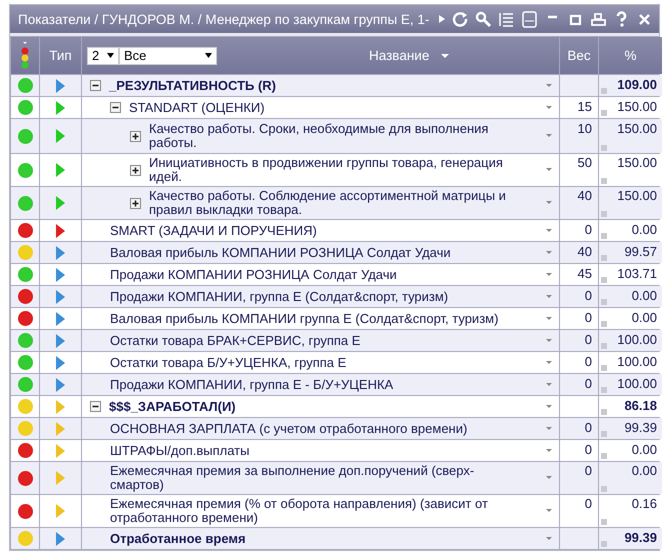 The width and height of the screenshot is (669, 559). What do you see at coordinates (289, 429) in the screenshot?
I see `indicator-name: ОСНОВНАЯ ЗАРПЛАТА (с учетом отработанного времени)` at bounding box center [289, 429].